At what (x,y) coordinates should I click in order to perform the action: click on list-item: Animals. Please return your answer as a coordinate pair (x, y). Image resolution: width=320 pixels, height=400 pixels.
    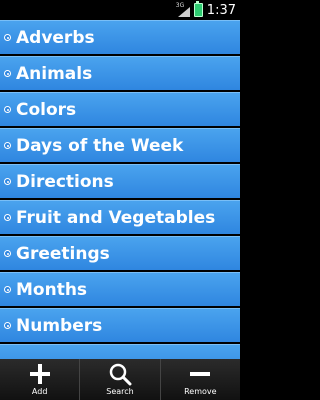
    Looking at the image, I should click on (120, 73).